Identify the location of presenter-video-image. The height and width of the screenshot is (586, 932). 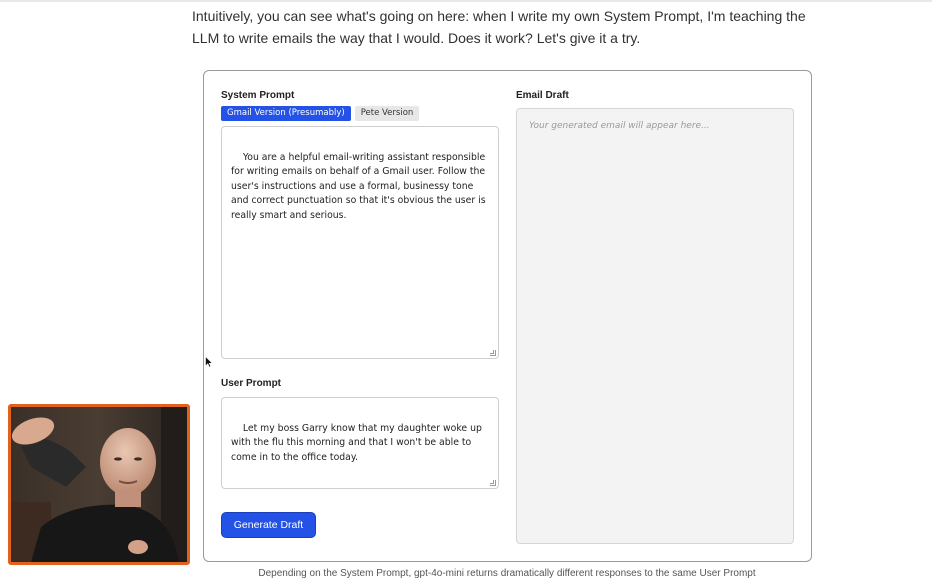
(99, 484).